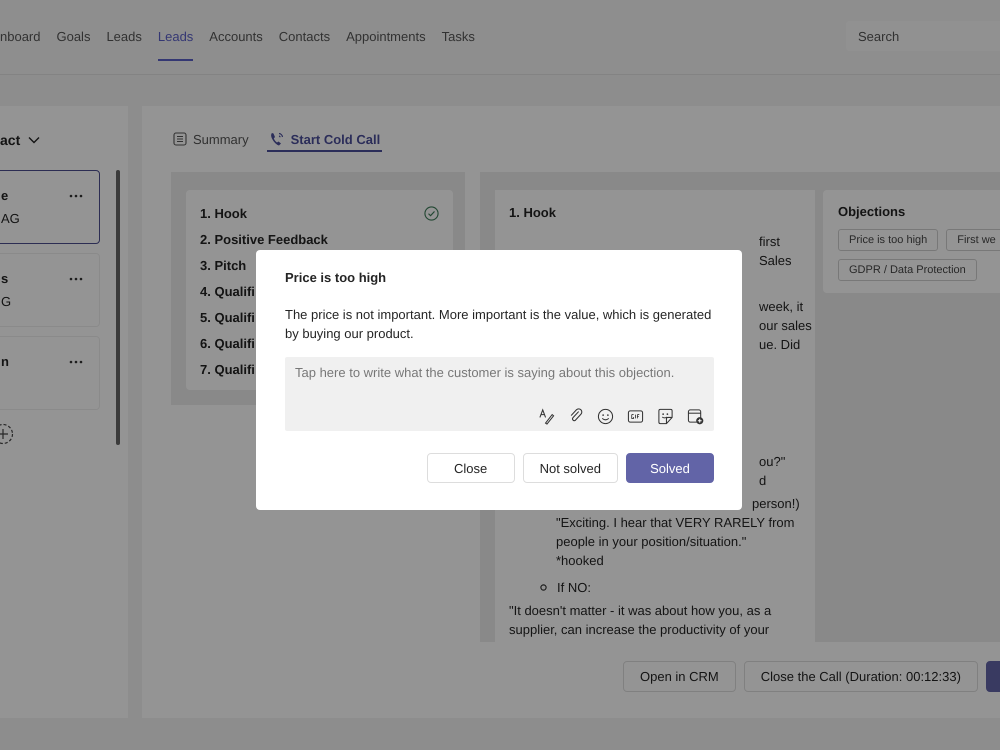  What do you see at coordinates (227, 317) in the screenshot?
I see `step-item: 5. Qualifi` at bounding box center [227, 317].